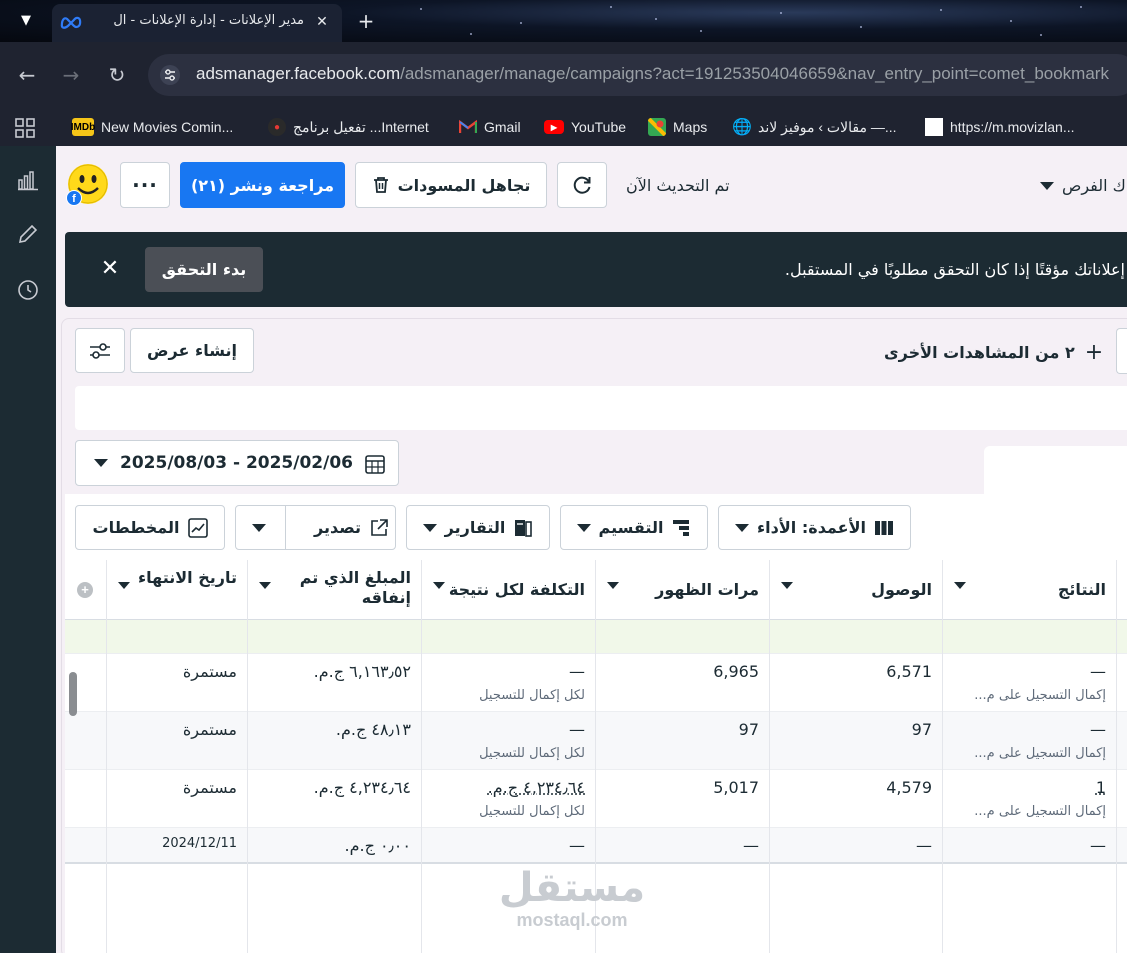 The width and height of the screenshot is (1127, 953). Describe the element at coordinates (681, 527) in the screenshot. I see `breakdown-icon` at that location.